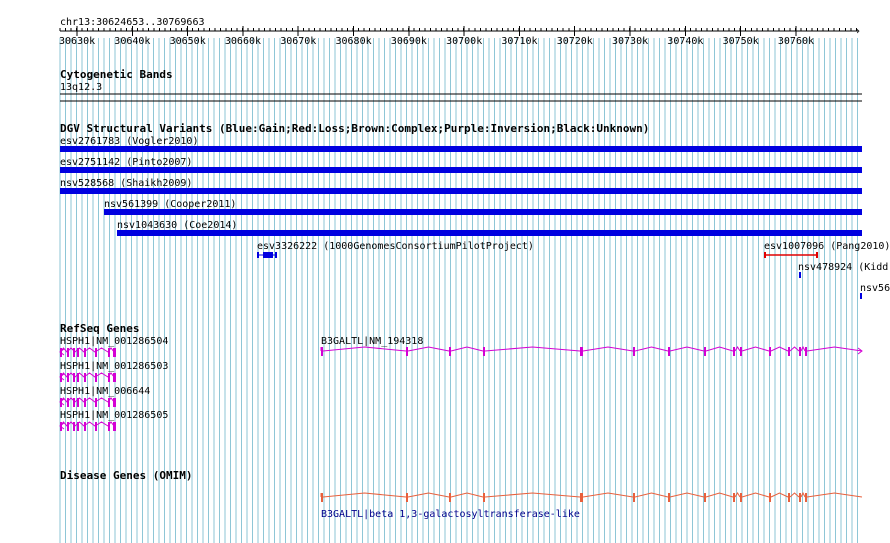  What do you see at coordinates (409, 41) in the screenshot?
I see `ruler-tick-label: 30690k` at bounding box center [409, 41].